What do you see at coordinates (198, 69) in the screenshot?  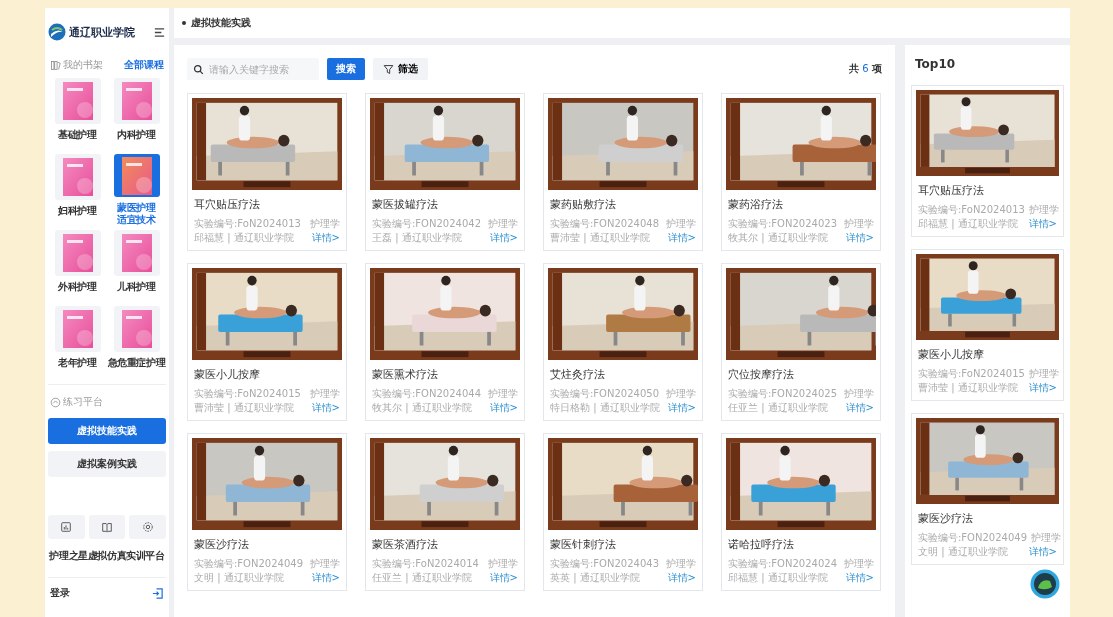 I see `search-icon` at bounding box center [198, 69].